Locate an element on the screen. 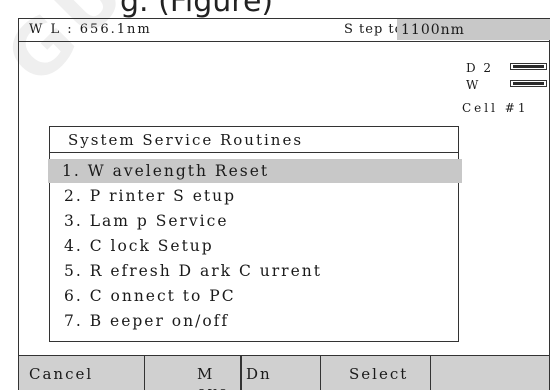 The image size is (555, 390). softkey-bar: Cancel M ove Dn Select is located at coordinates (284, 372).